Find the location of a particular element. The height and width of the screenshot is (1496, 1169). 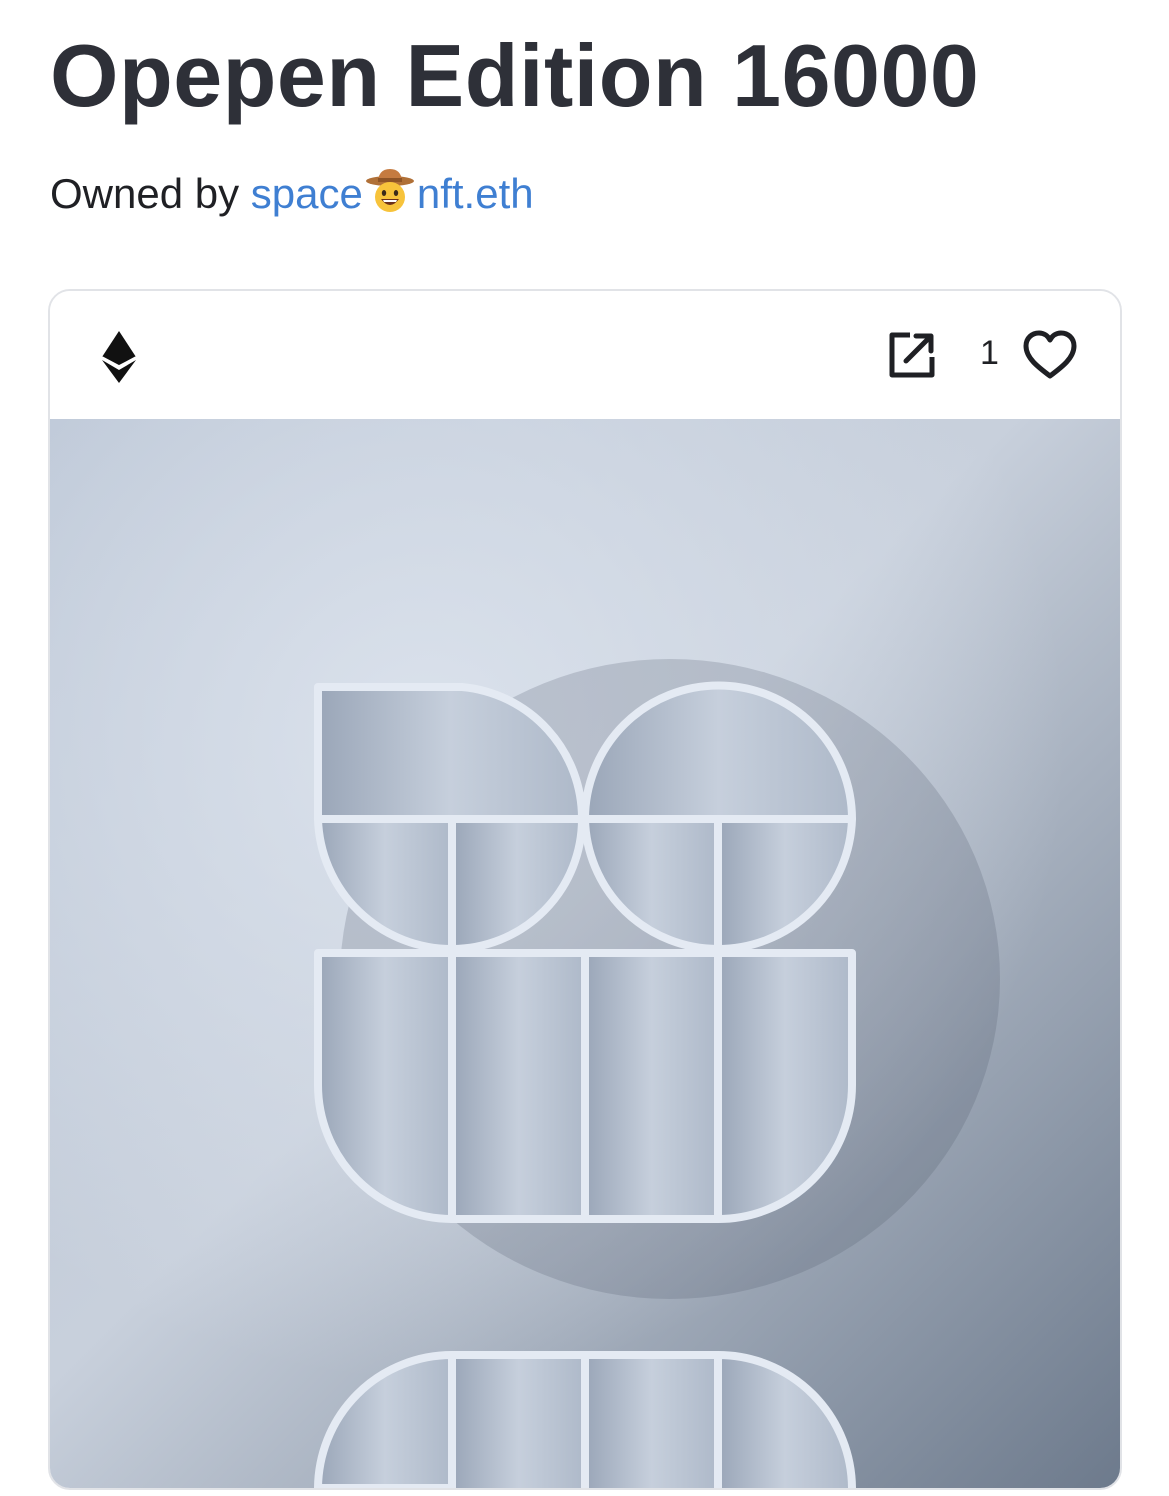

heart-icon is located at coordinates (1050, 355).